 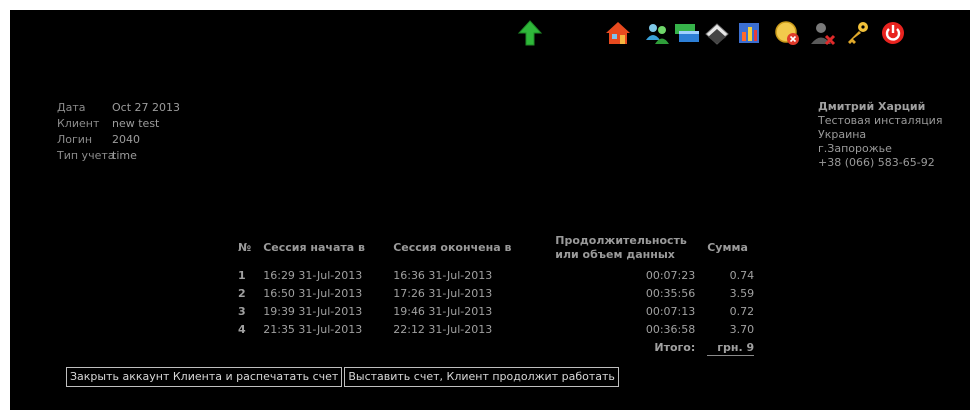 I want to click on up-arrow-icon, so click(x=530, y=33).